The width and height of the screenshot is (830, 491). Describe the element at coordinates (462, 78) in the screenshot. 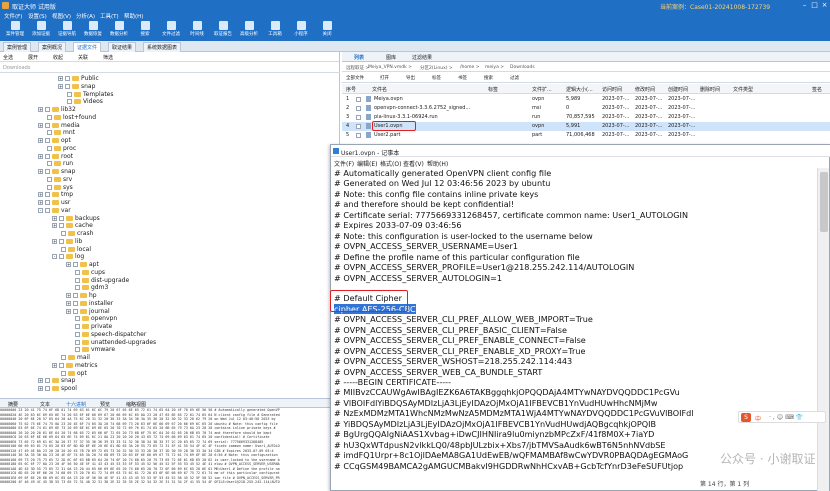

I see `bookmark-button: 书签` at that location.